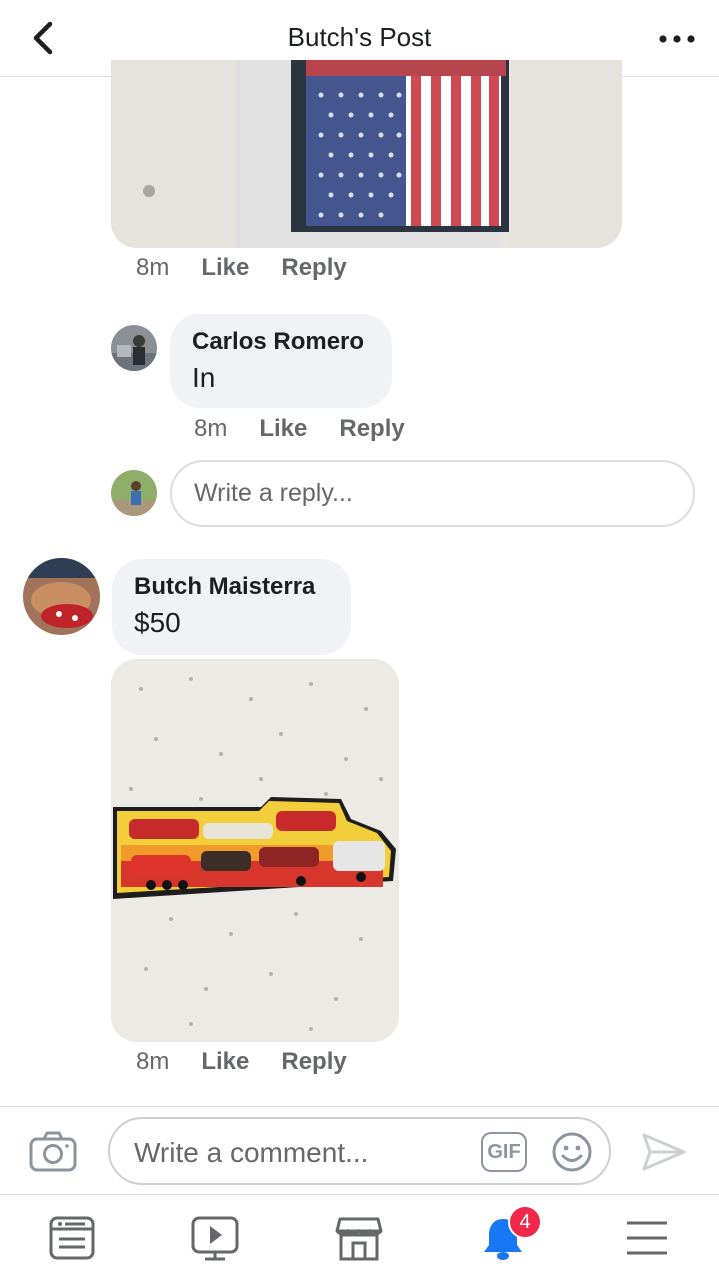 This screenshot has height=1279, width=719. I want to click on comment-author: Butch Maisterra, so click(231, 587).